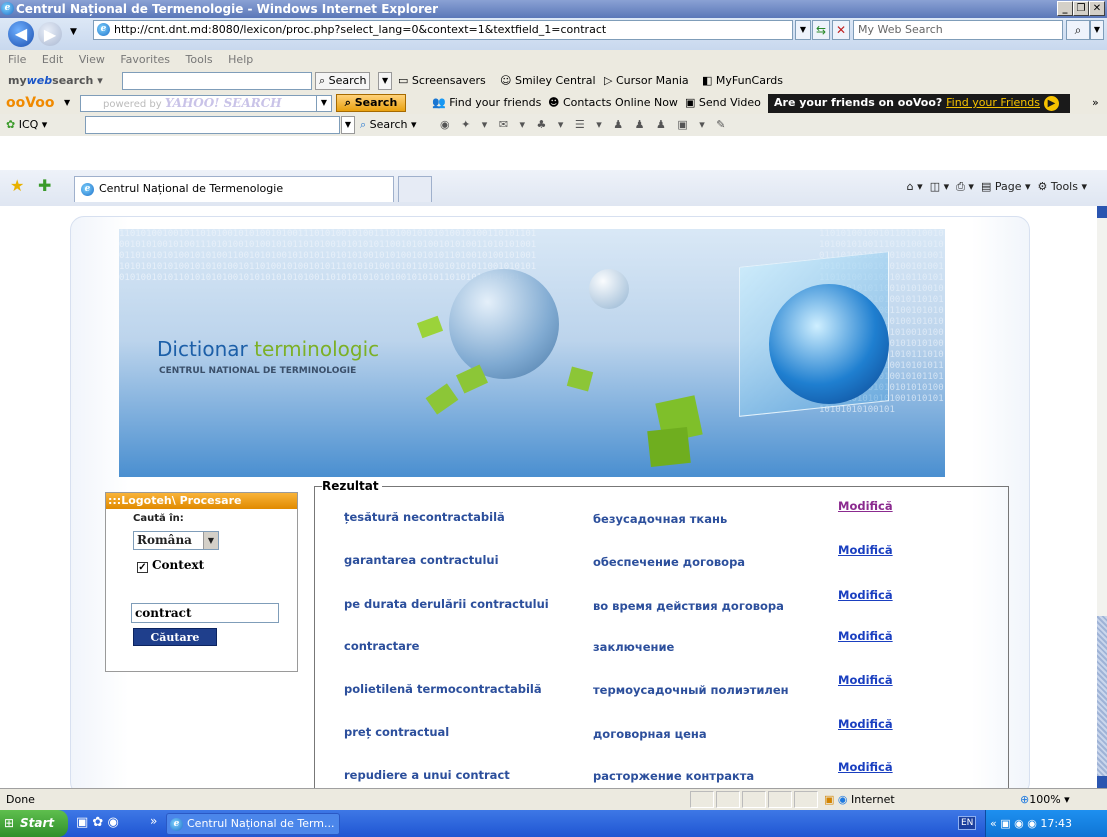 The width and height of the screenshot is (1107, 837). Describe the element at coordinates (803, 30) in the screenshot. I see `address-dropdown-button: ▼` at that location.